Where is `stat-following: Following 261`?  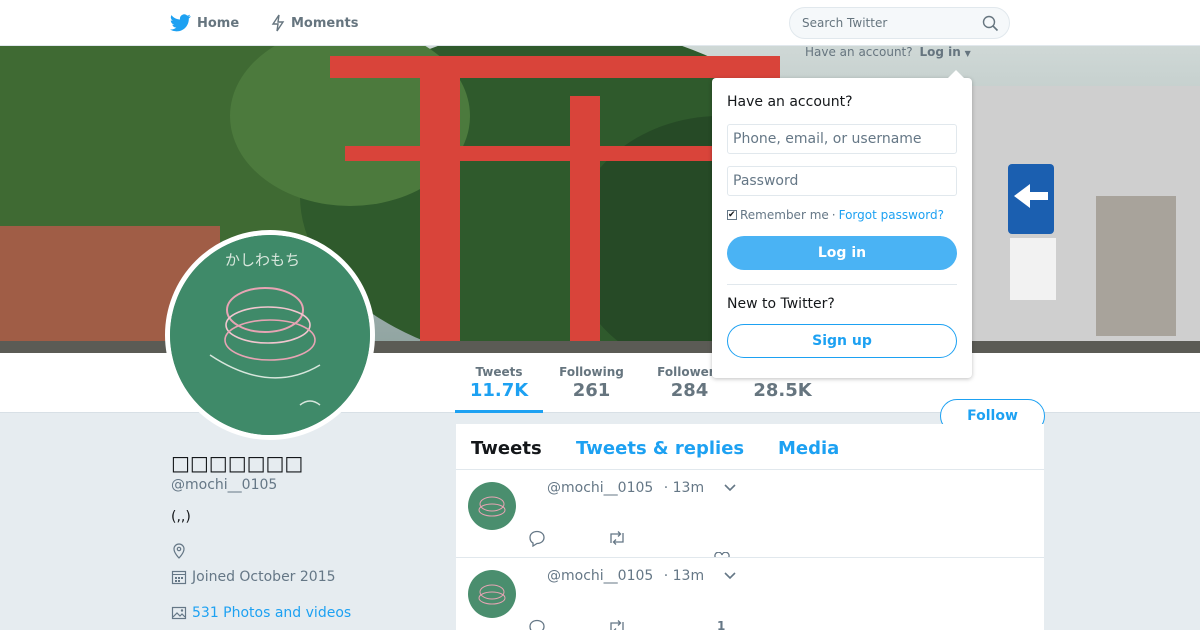
stat-following: Following 261 is located at coordinates (591, 383).